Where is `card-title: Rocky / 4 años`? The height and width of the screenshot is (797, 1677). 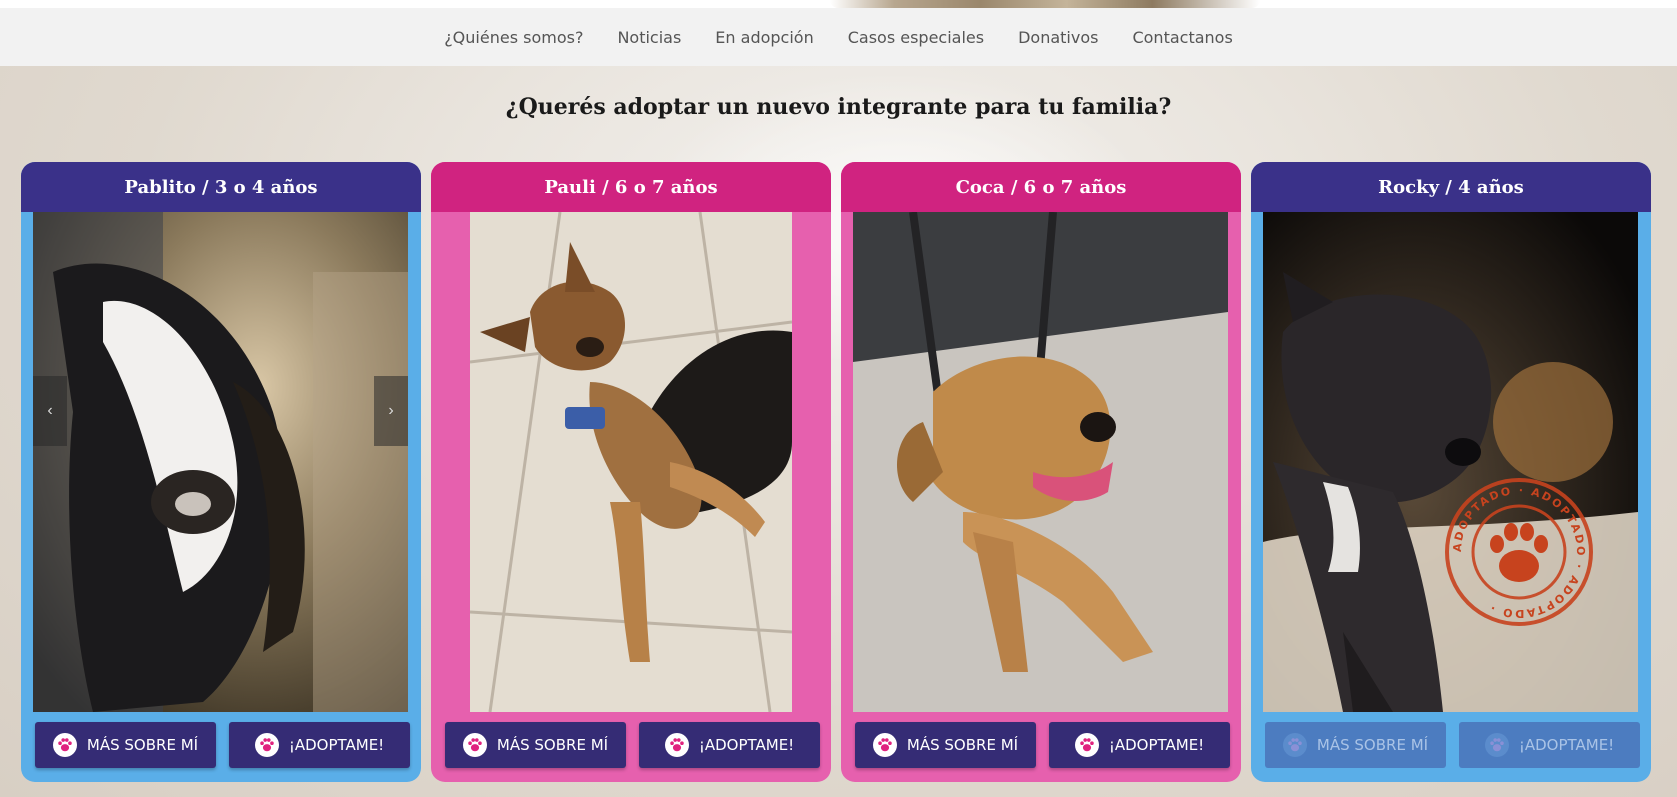 card-title: Rocky / 4 años is located at coordinates (1451, 187).